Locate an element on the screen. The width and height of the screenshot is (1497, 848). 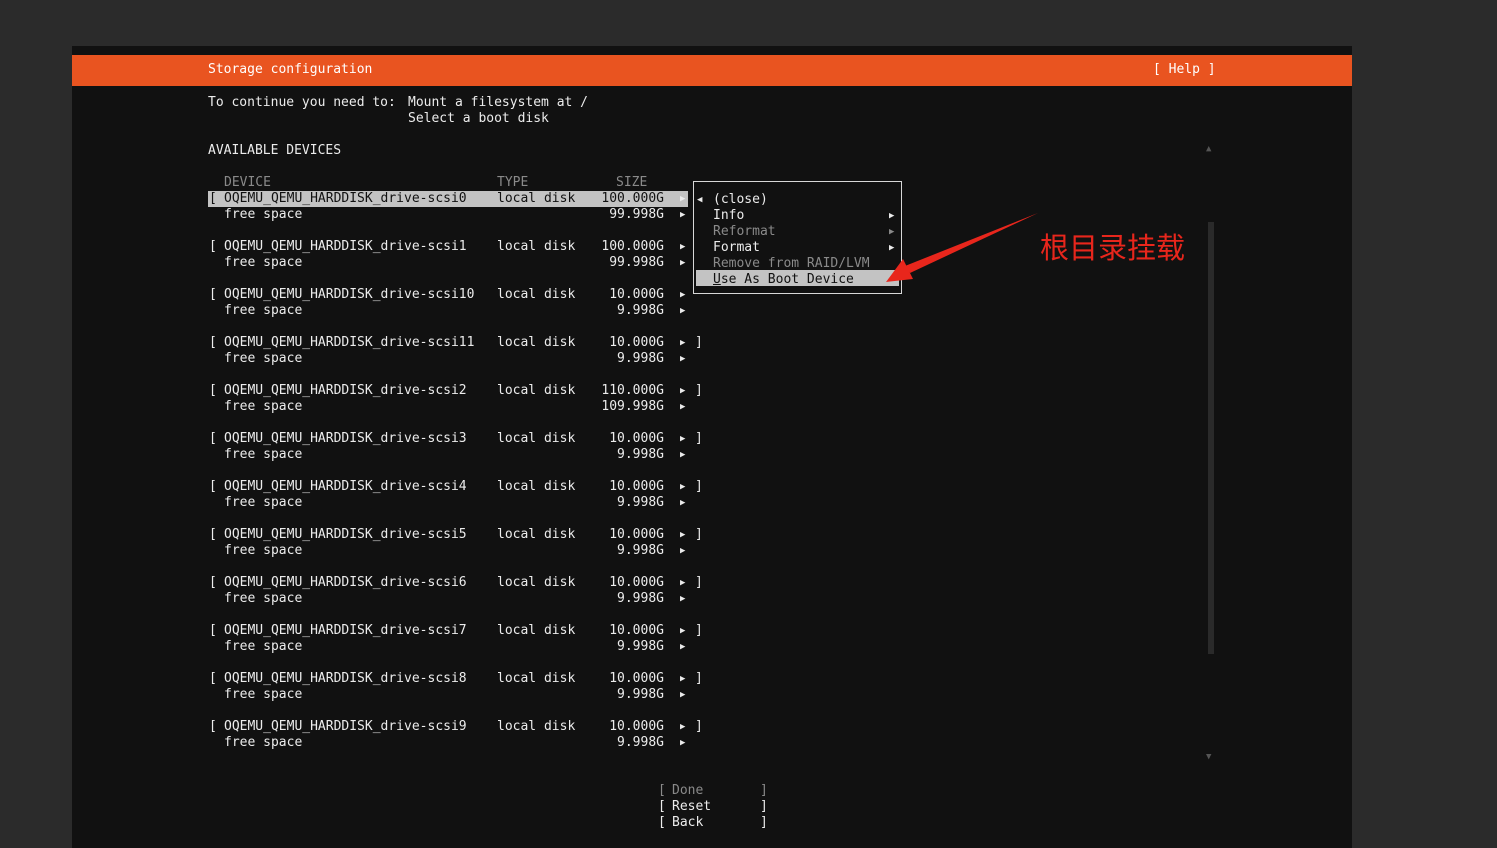
scroll-up-icon: ▲ is located at coordinates (1208, 149).